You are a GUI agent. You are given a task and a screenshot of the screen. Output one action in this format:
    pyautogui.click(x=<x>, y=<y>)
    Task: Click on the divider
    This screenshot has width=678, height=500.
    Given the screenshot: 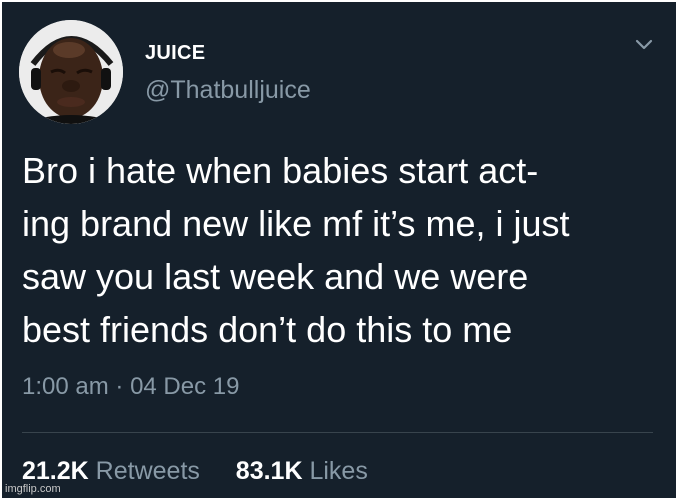 What is the action you would take?
    pyautogui.click(x=337, y=432)
    